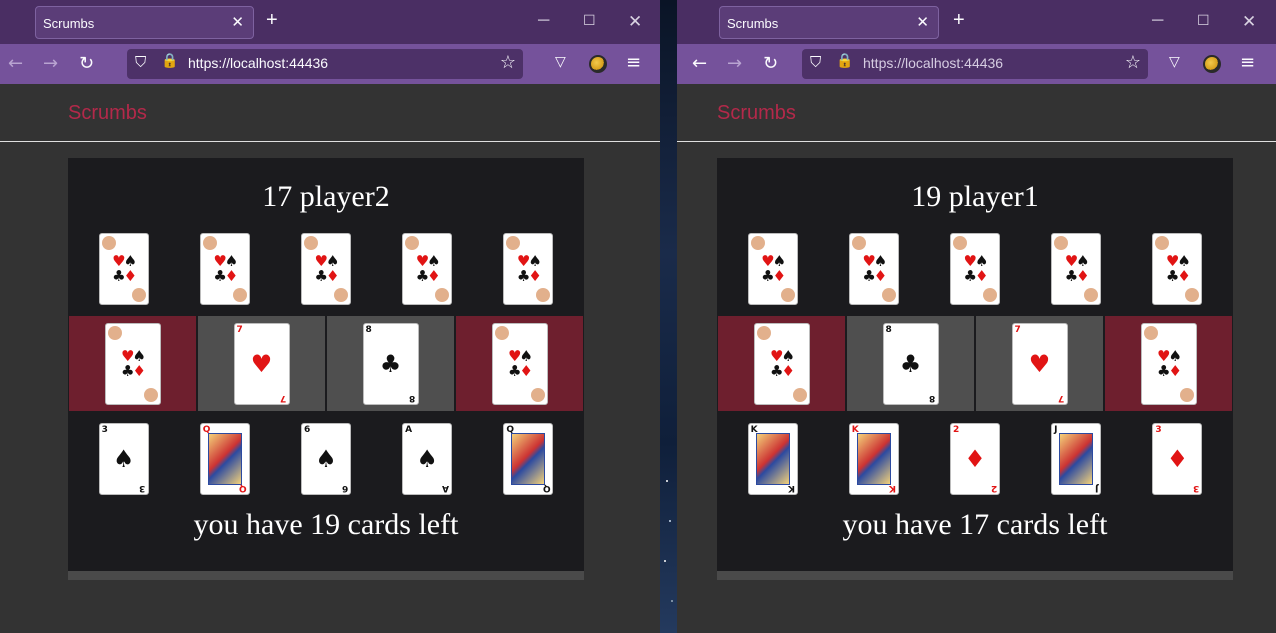 Image resolution: width=1276 pixels, height=633 pixels. I want to click on nav-bar: ← → ↻ ⛉ 🔒 https://localhost:44436 ☆ ▽ ≡, so click(330, 64).